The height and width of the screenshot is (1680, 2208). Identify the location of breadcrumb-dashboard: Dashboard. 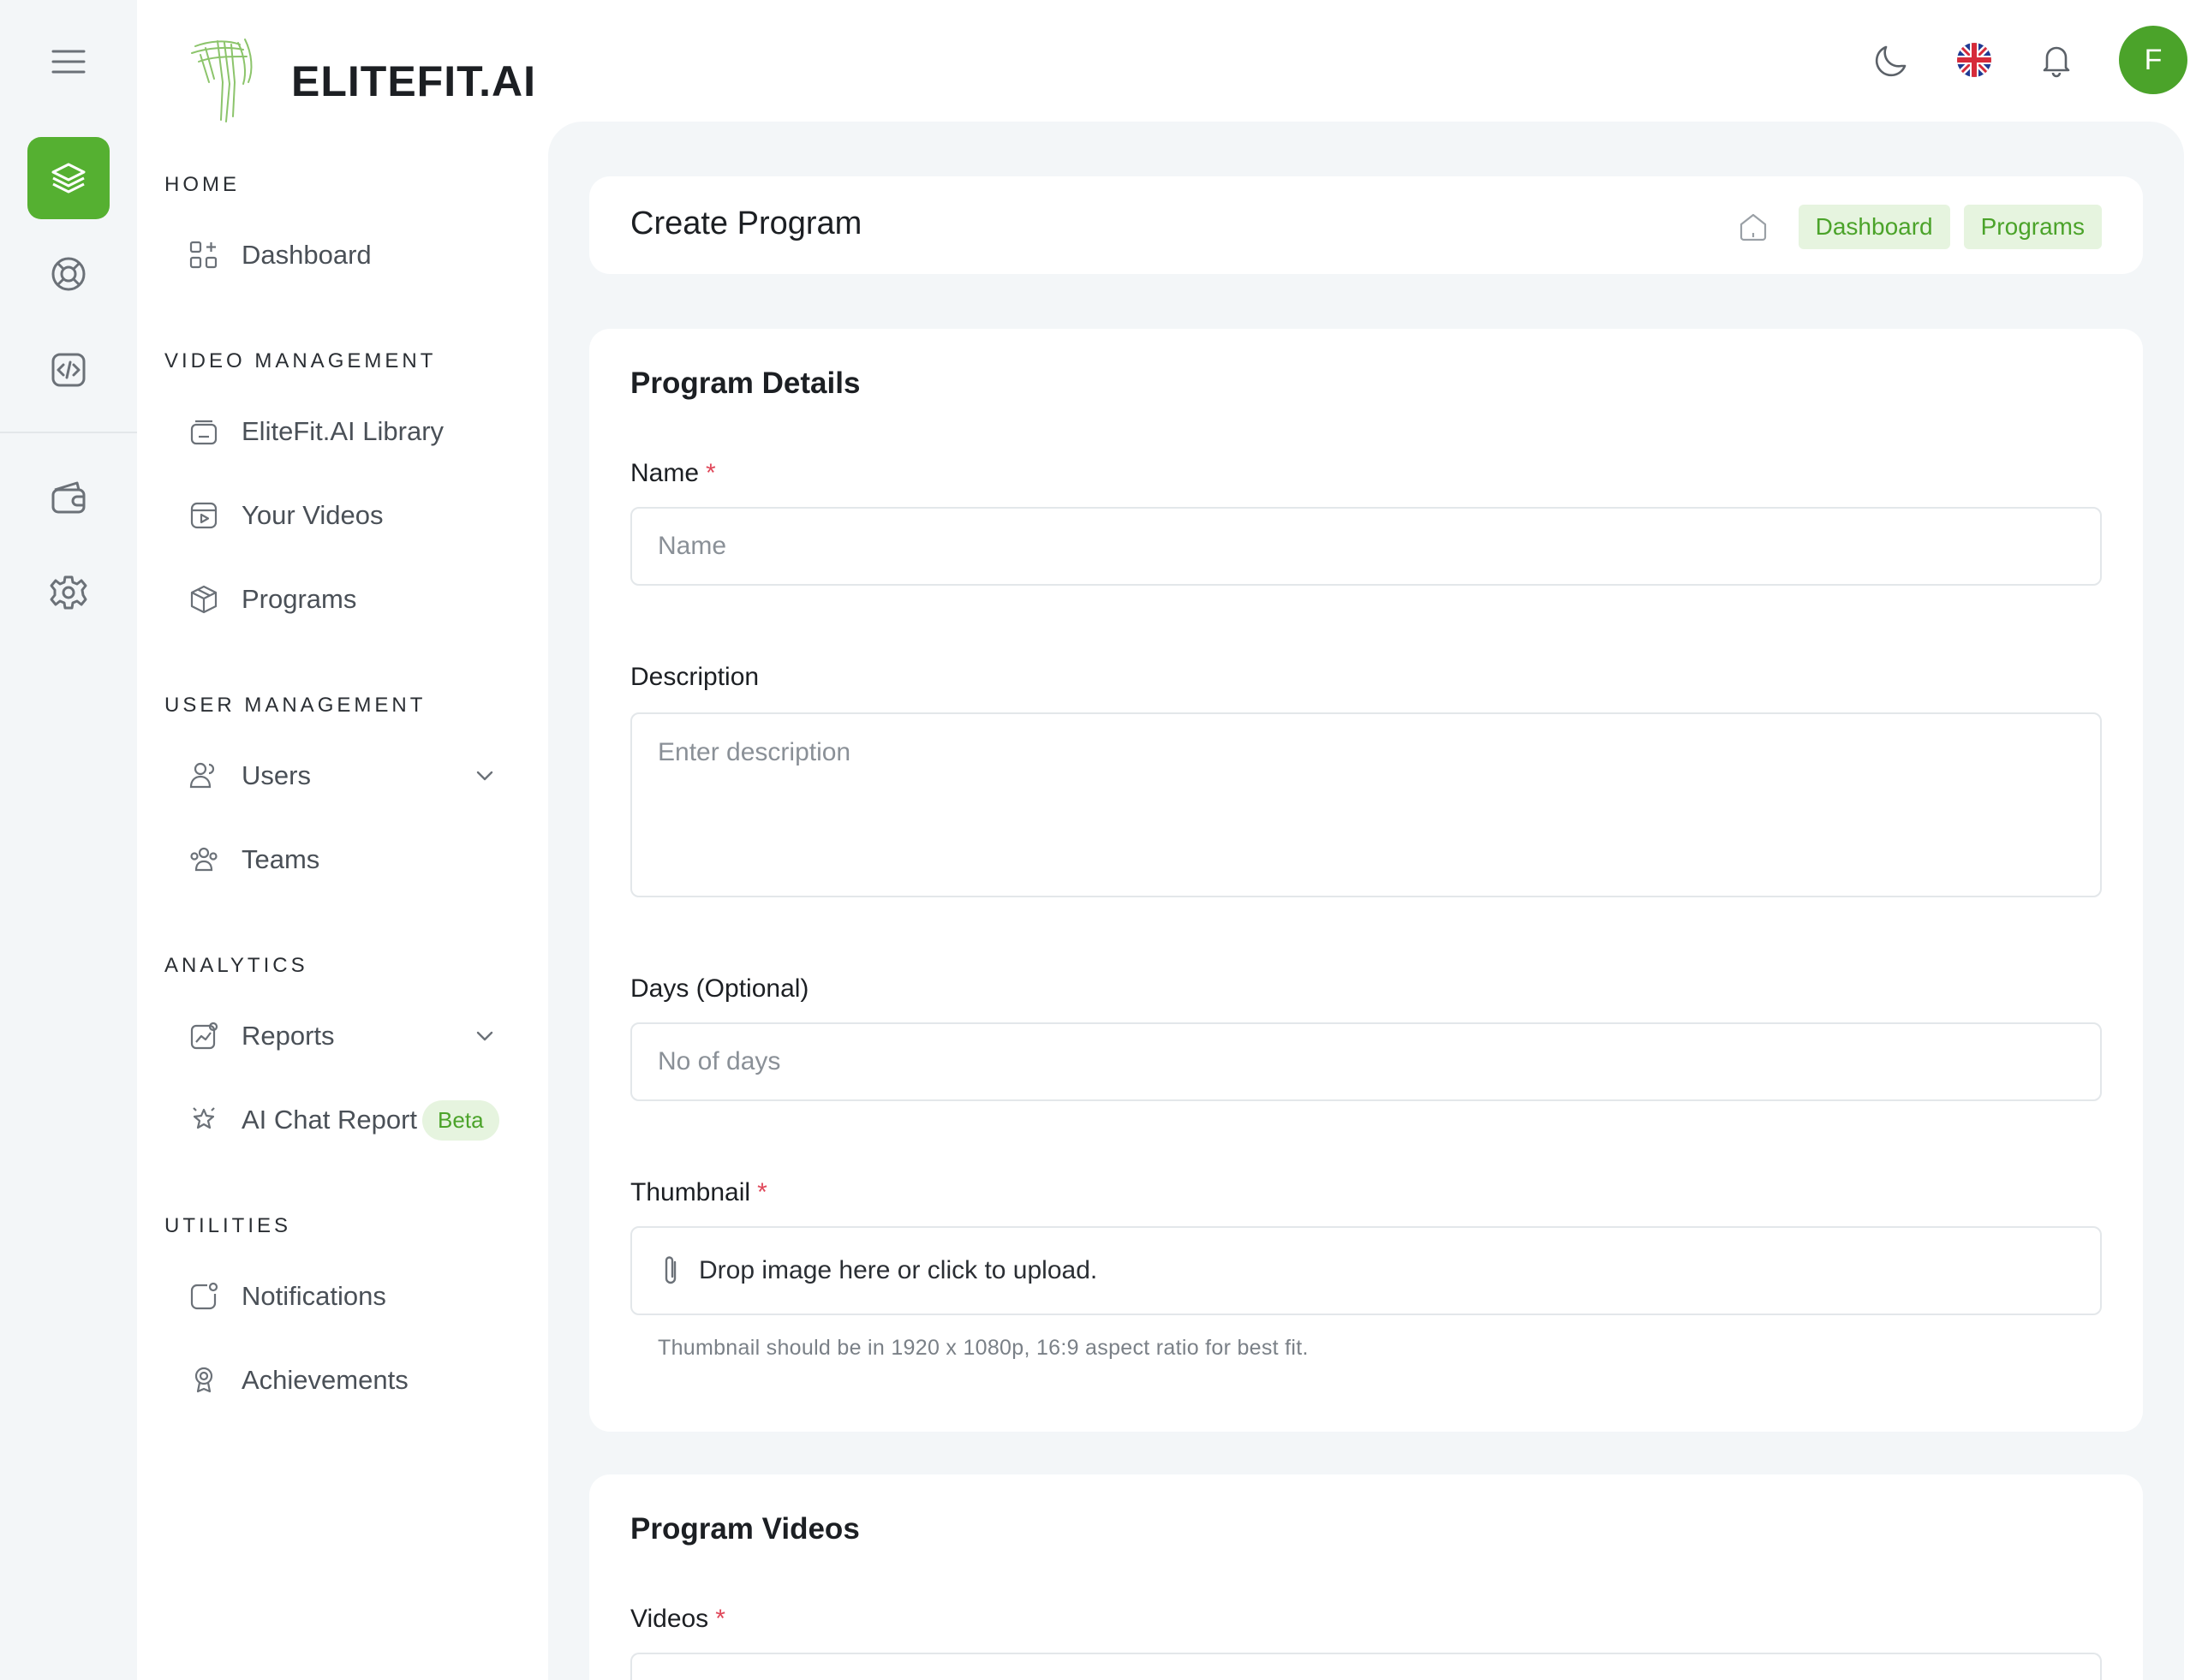
(1874, 227).